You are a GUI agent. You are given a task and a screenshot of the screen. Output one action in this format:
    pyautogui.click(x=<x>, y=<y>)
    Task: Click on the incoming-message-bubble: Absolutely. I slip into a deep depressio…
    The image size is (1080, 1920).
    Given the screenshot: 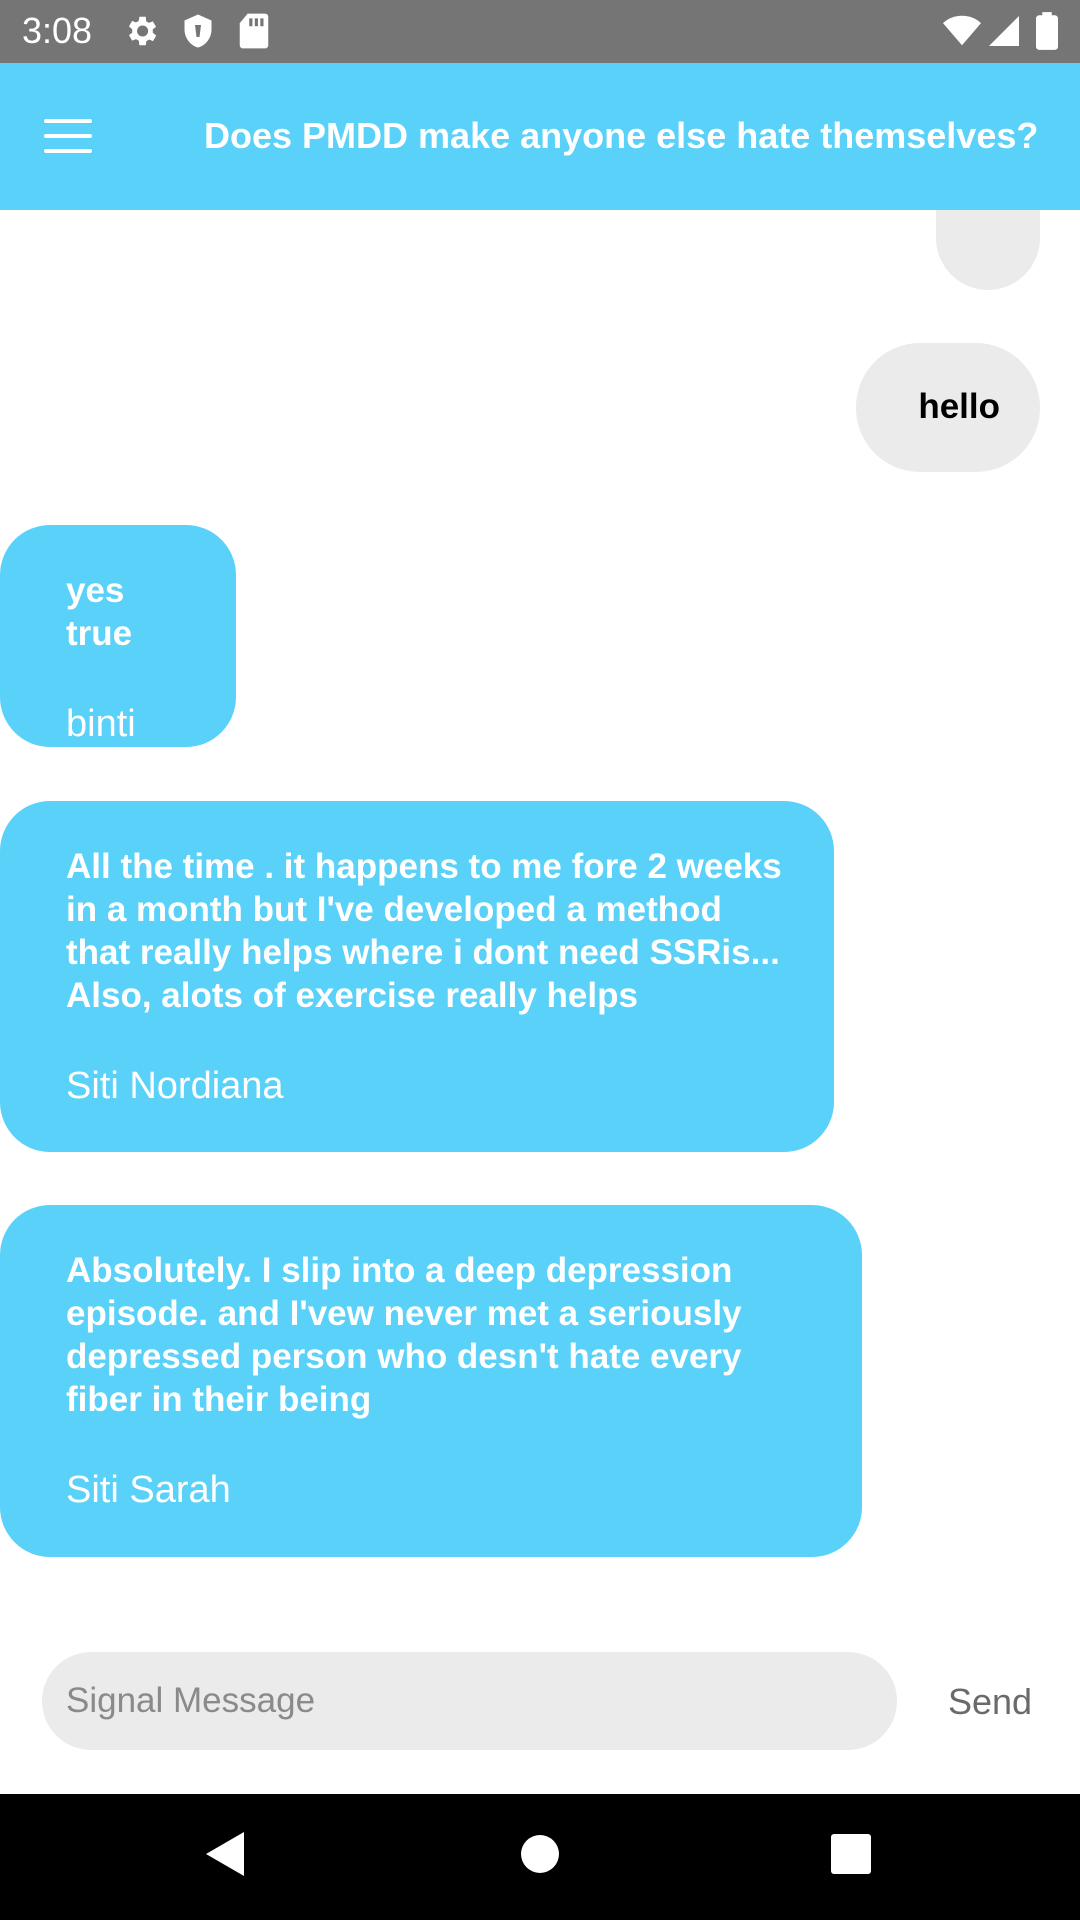 What is the action you would take?
    pyautogui.click(x=431, y=1381)
    